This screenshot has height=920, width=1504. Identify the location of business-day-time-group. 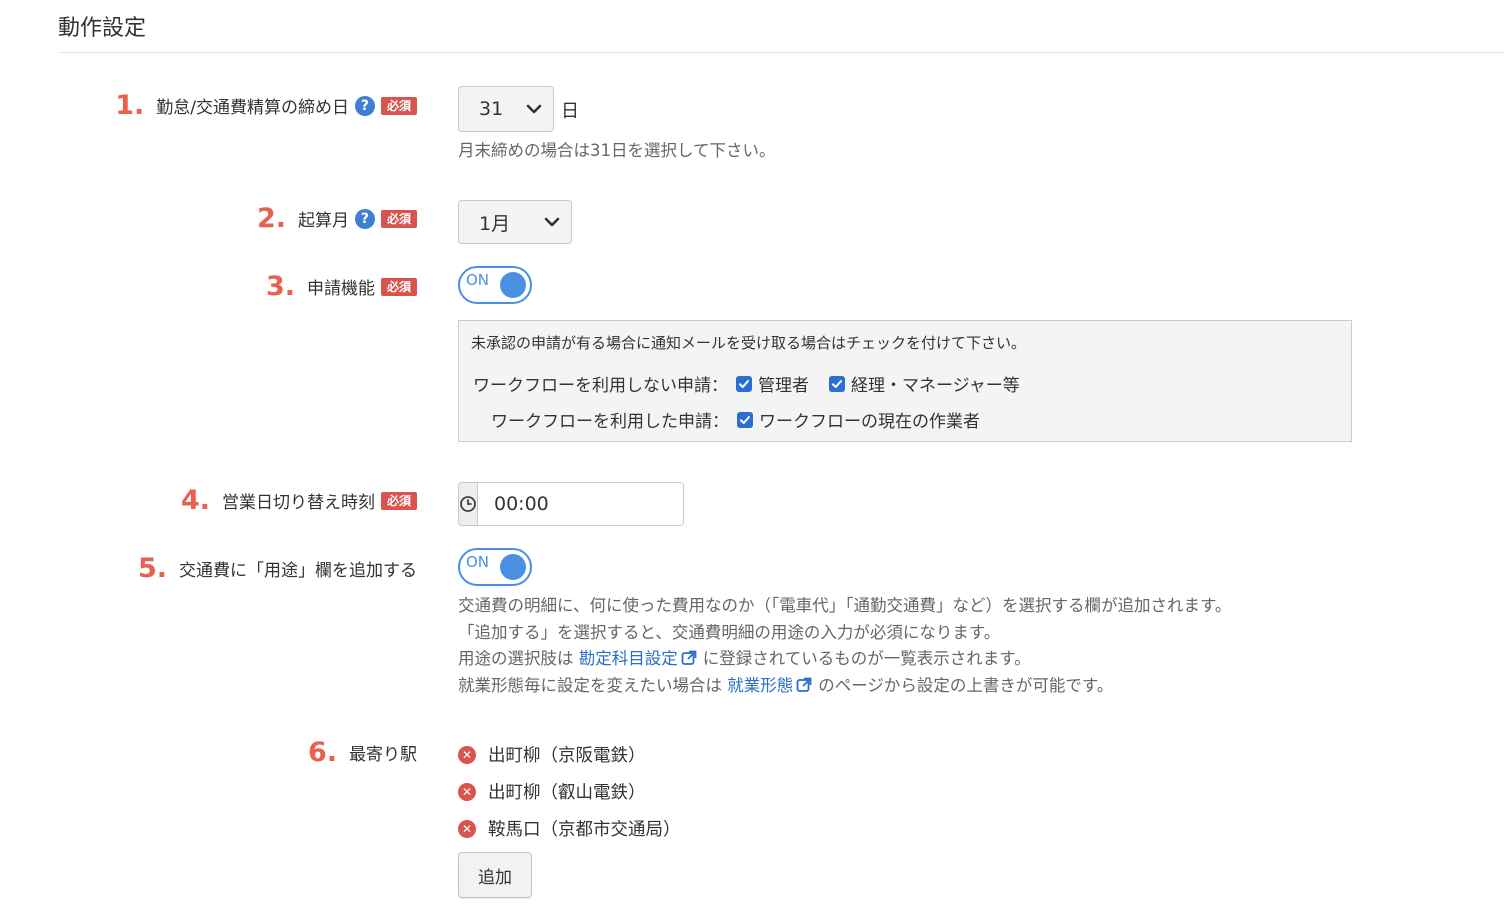
(571, 504).